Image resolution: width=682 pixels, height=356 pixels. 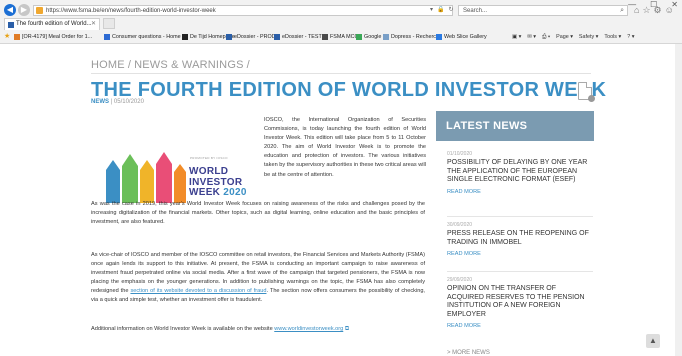 I want to click on favorite-item: eDossier - PROD, so click(x=251, y=37).